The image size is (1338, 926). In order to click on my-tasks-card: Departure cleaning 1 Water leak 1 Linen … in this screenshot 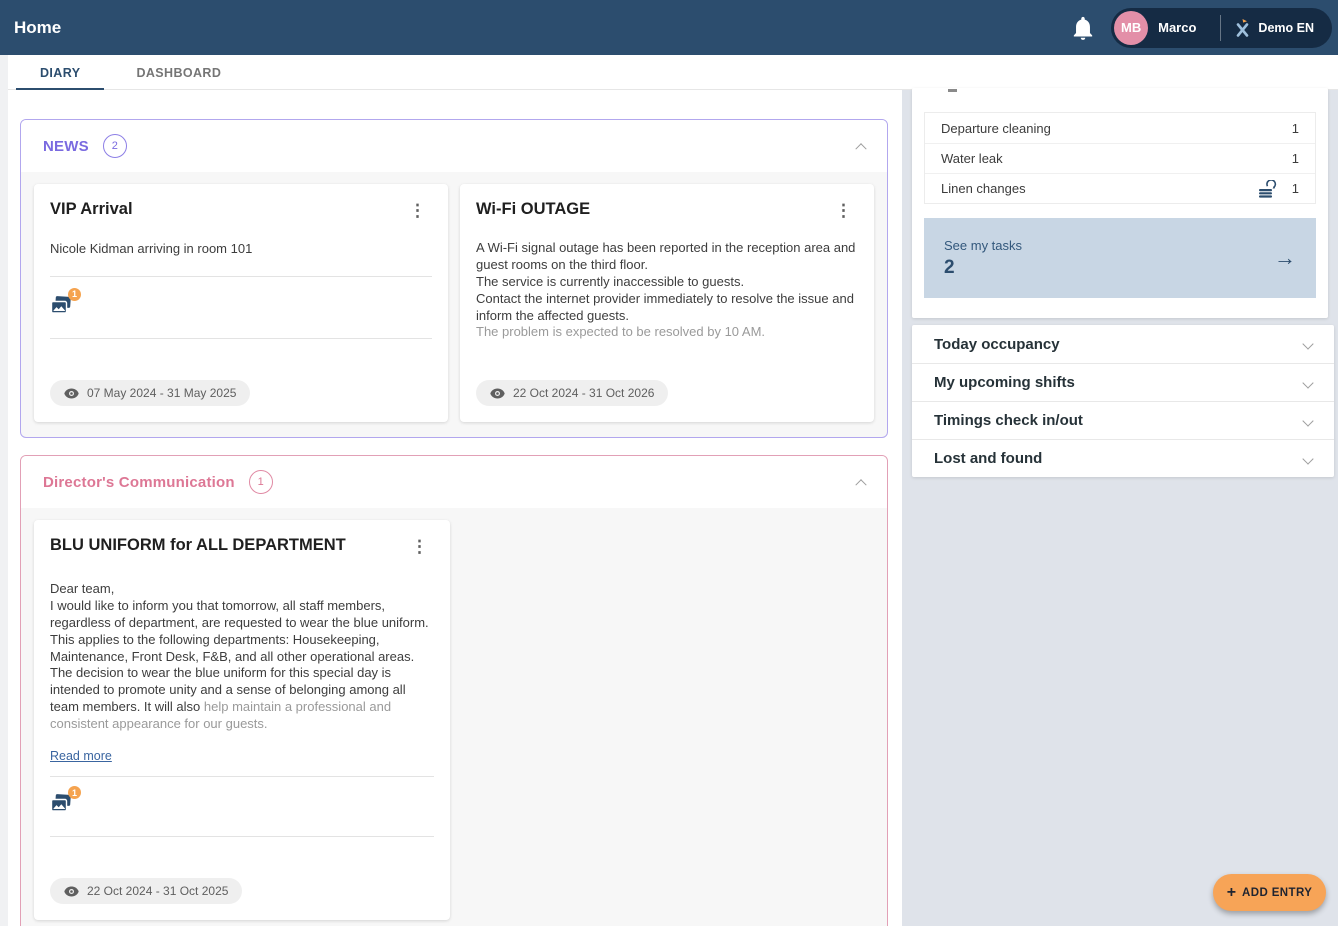, I will do `click(1120, 203)`.